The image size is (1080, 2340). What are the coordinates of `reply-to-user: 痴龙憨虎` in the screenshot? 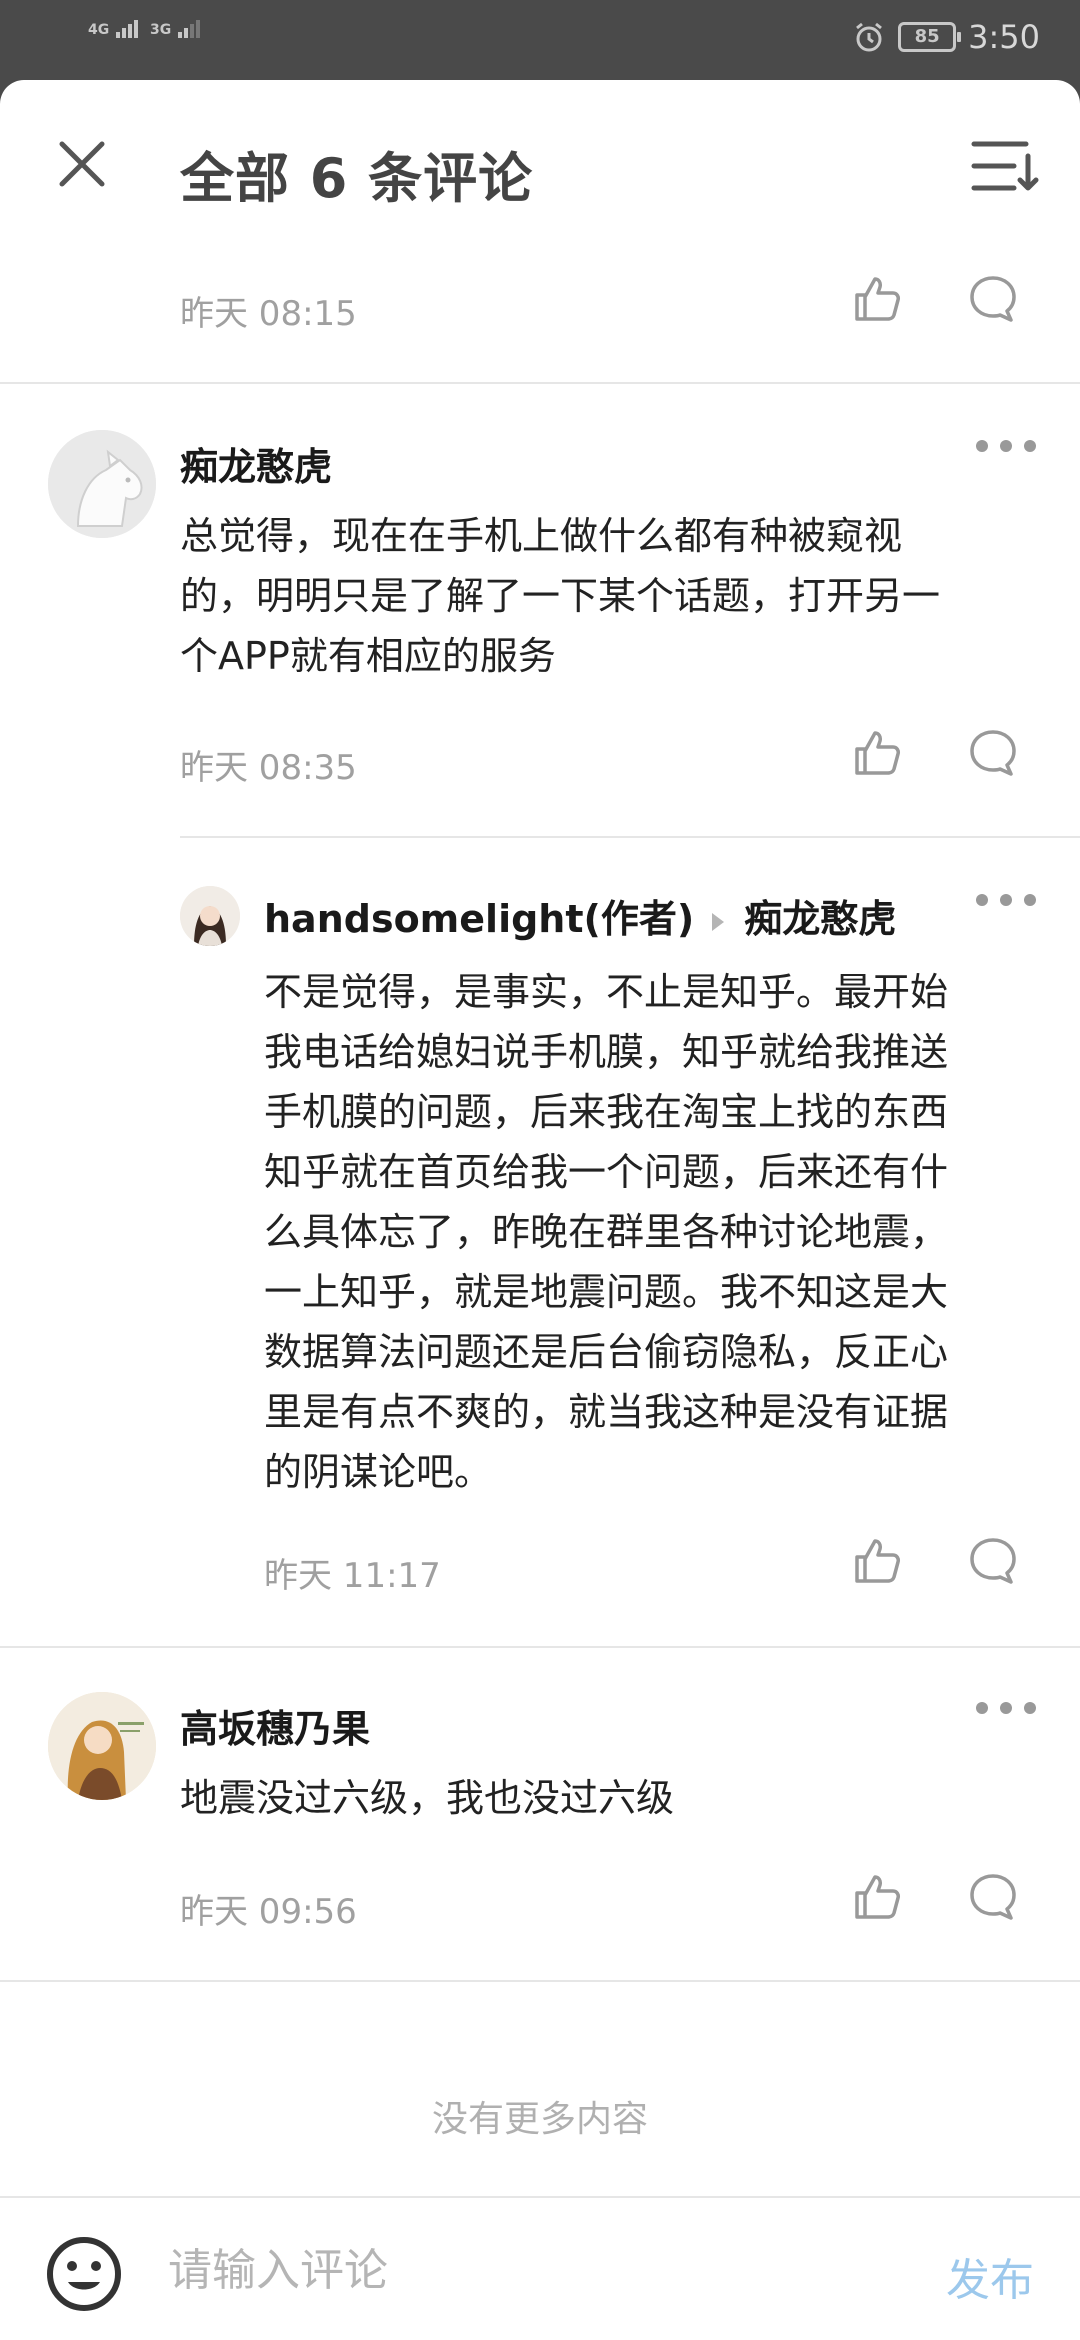 It's located at (820, 919).